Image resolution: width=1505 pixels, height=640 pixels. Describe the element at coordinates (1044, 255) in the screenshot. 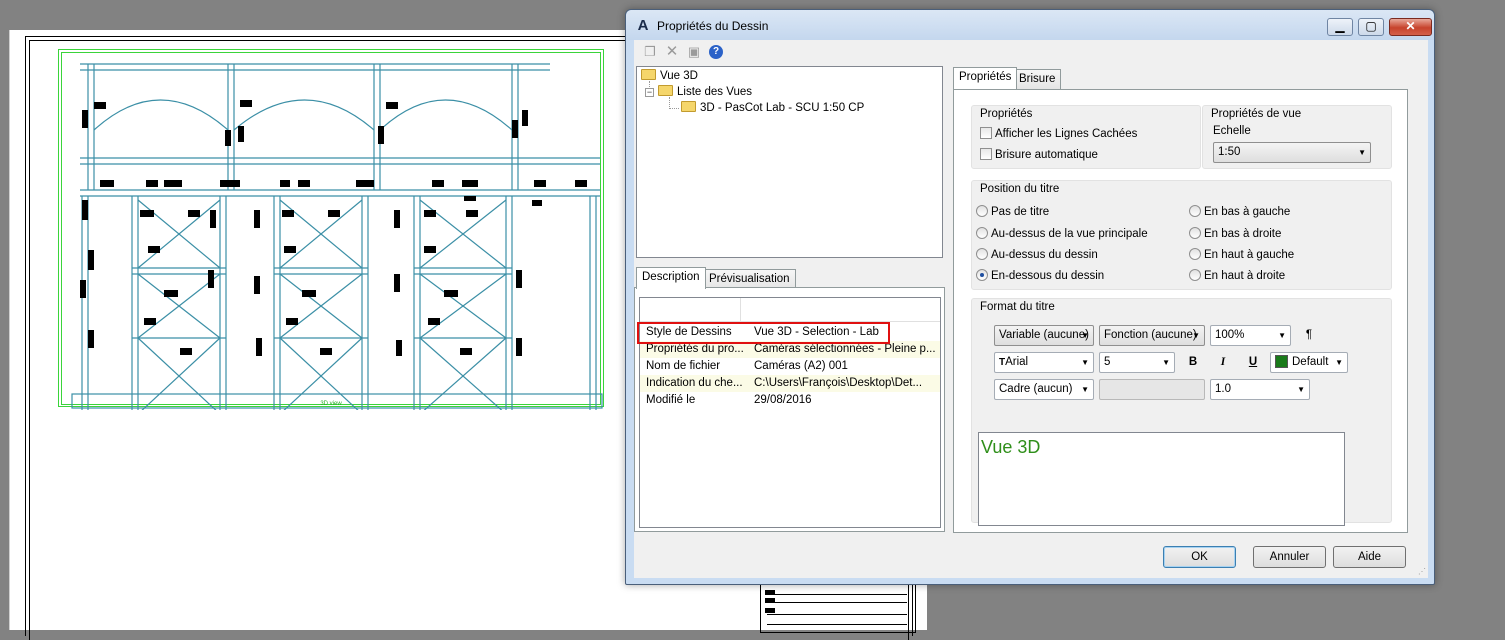

I see `radio-label: Au-dessus du dessin` at that location.